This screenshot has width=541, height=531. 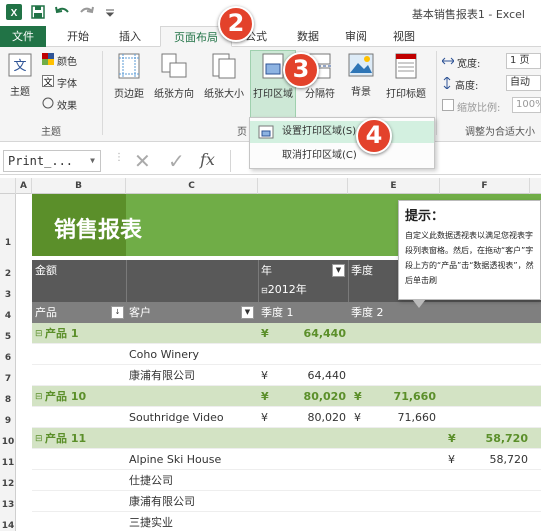 I want to click on scale-height-label: 高度:, so click(x=460, y=84).